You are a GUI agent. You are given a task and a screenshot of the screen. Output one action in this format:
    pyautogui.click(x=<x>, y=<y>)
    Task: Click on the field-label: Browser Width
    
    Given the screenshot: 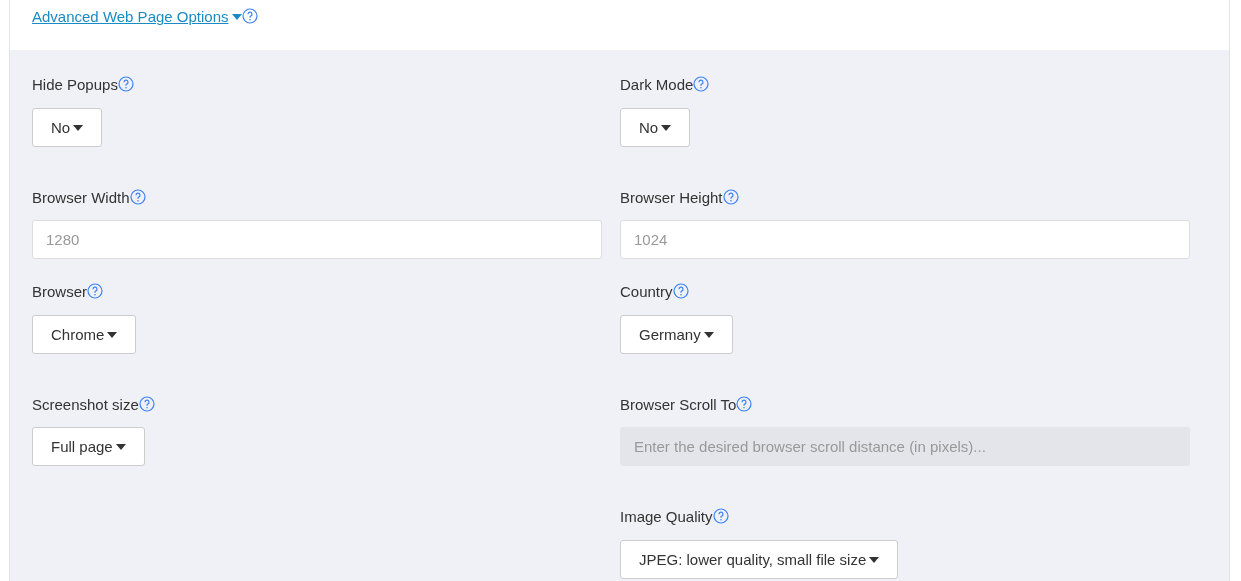 What is the action you would take?
    pyautogui.click(x=81, y=197)
    